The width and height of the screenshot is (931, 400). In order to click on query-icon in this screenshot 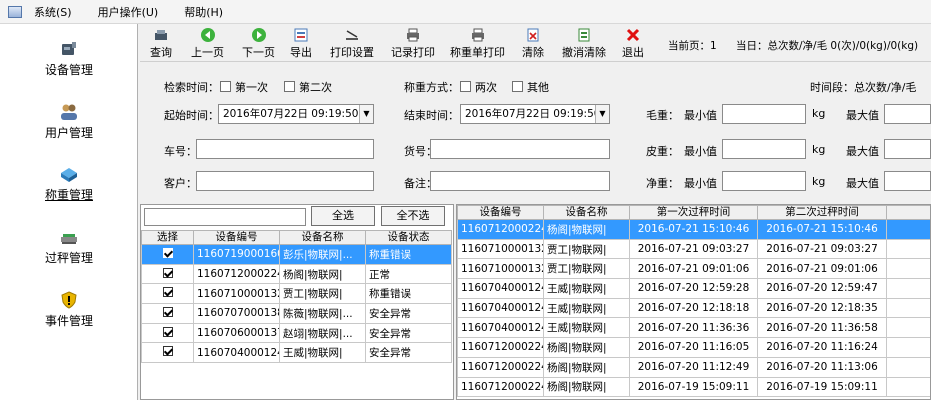, I will do `click(161, 35)`.